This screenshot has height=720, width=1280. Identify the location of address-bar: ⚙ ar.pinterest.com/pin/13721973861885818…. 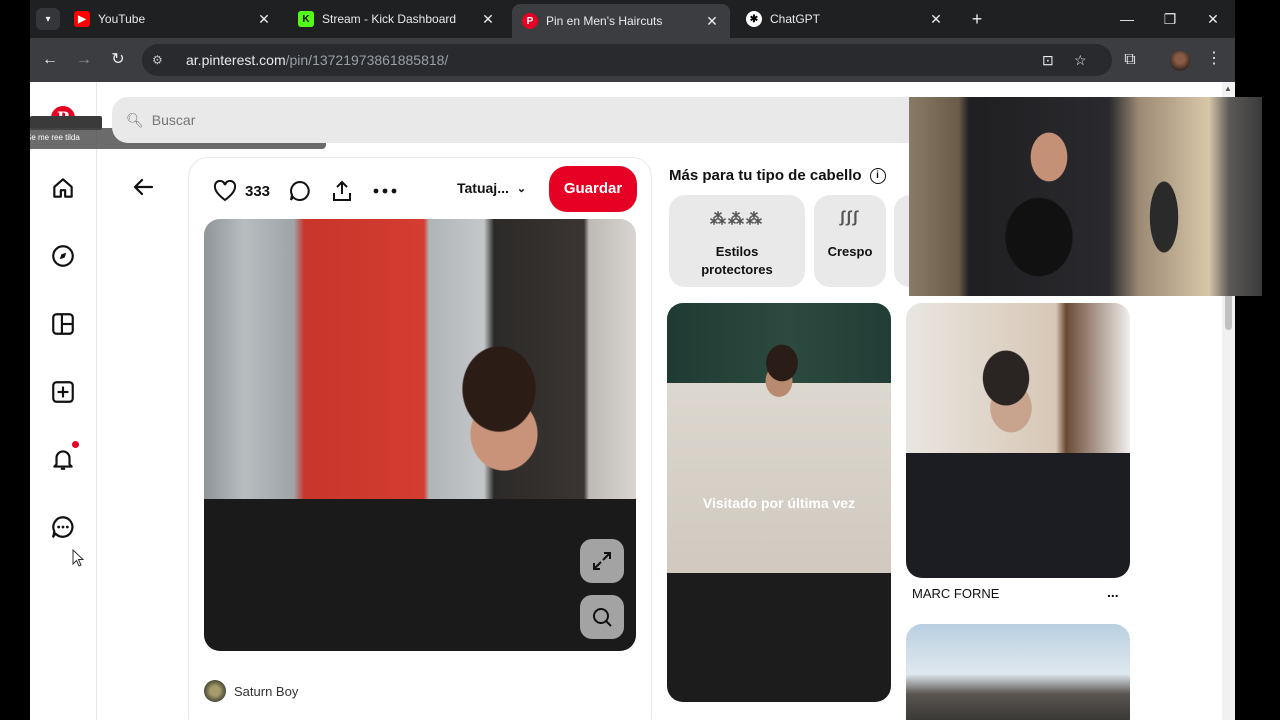
(627, 60).